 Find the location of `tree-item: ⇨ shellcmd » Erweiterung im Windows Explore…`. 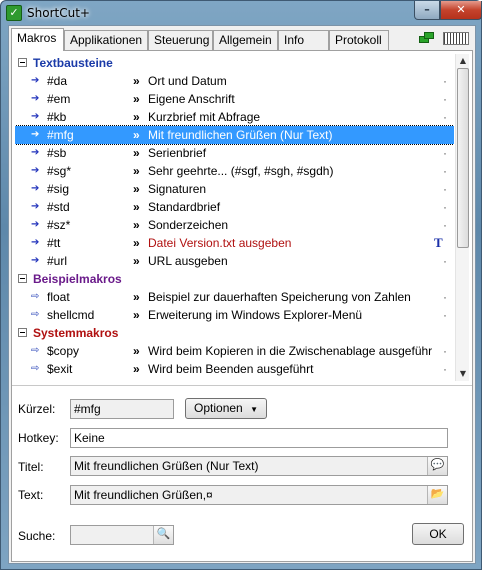

tree-item: ⇨ shellcmd » Erweiterung im Windows Explore… is located at coordinates (234, 315).